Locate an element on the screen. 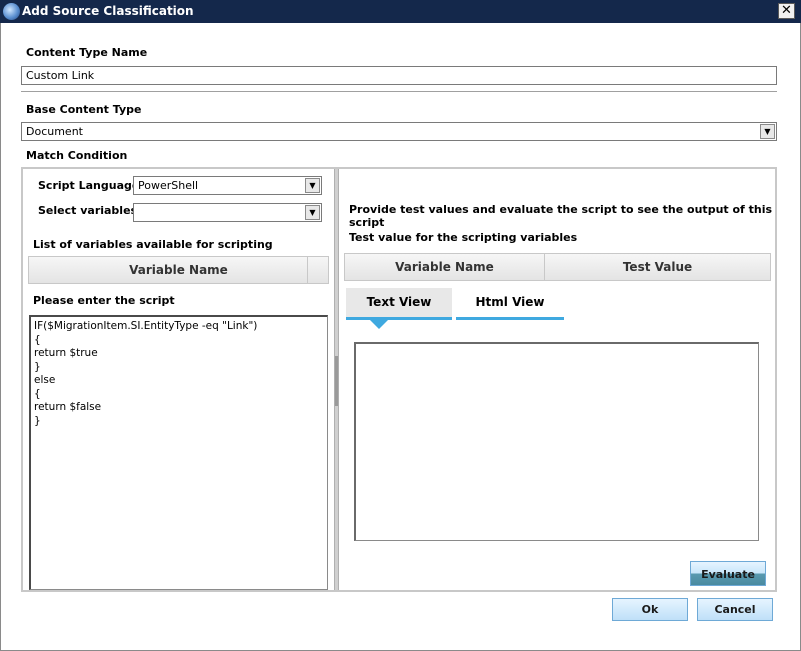 Image resolution: width=801 pixels, height=651 pixels. tab-text-view: Text View is located at coordinates (399, 304).